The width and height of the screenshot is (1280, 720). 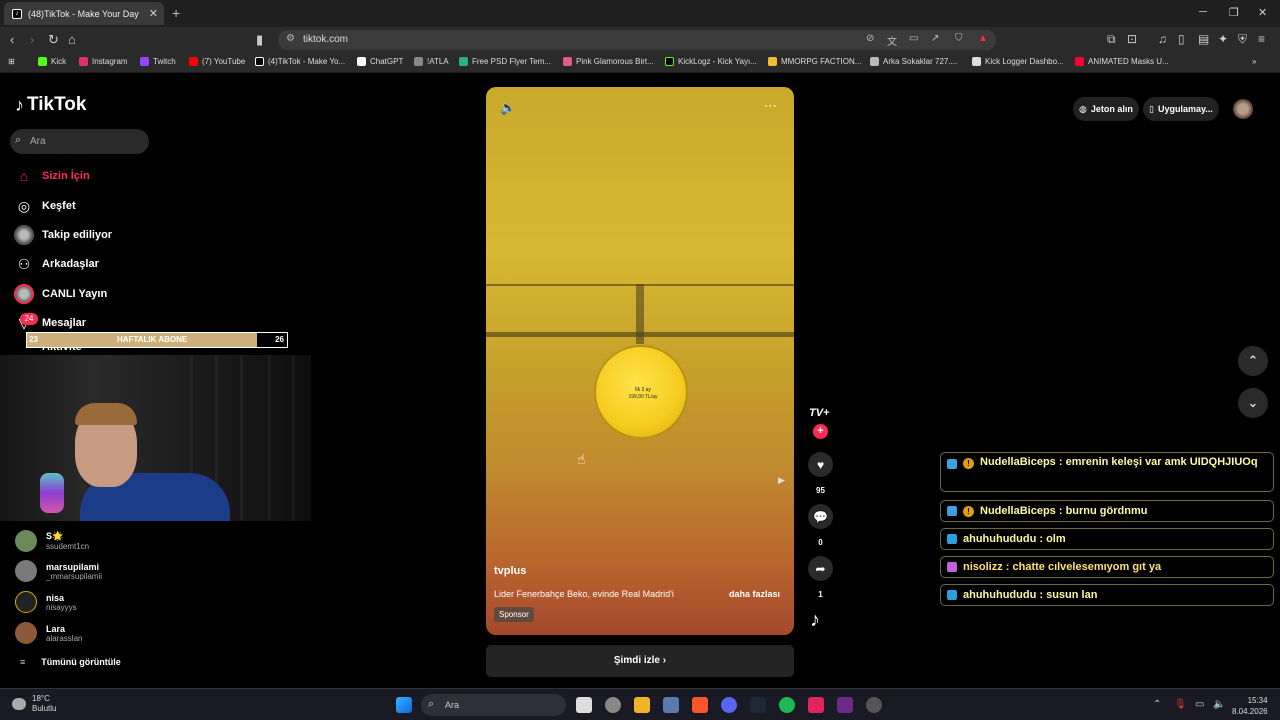 What do you see at coordinates (48, 633) in the screenshot?
I see `following-account: Lara alarasslan` at bounding box center [48, 633].